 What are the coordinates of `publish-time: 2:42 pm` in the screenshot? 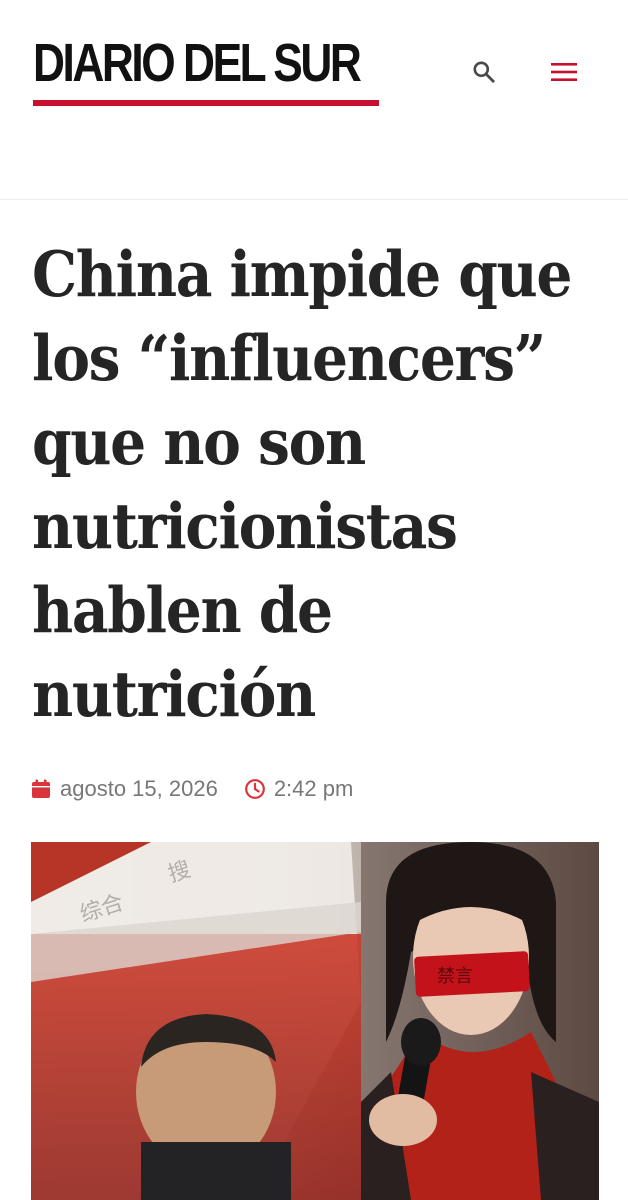 It's located at (299, 789).